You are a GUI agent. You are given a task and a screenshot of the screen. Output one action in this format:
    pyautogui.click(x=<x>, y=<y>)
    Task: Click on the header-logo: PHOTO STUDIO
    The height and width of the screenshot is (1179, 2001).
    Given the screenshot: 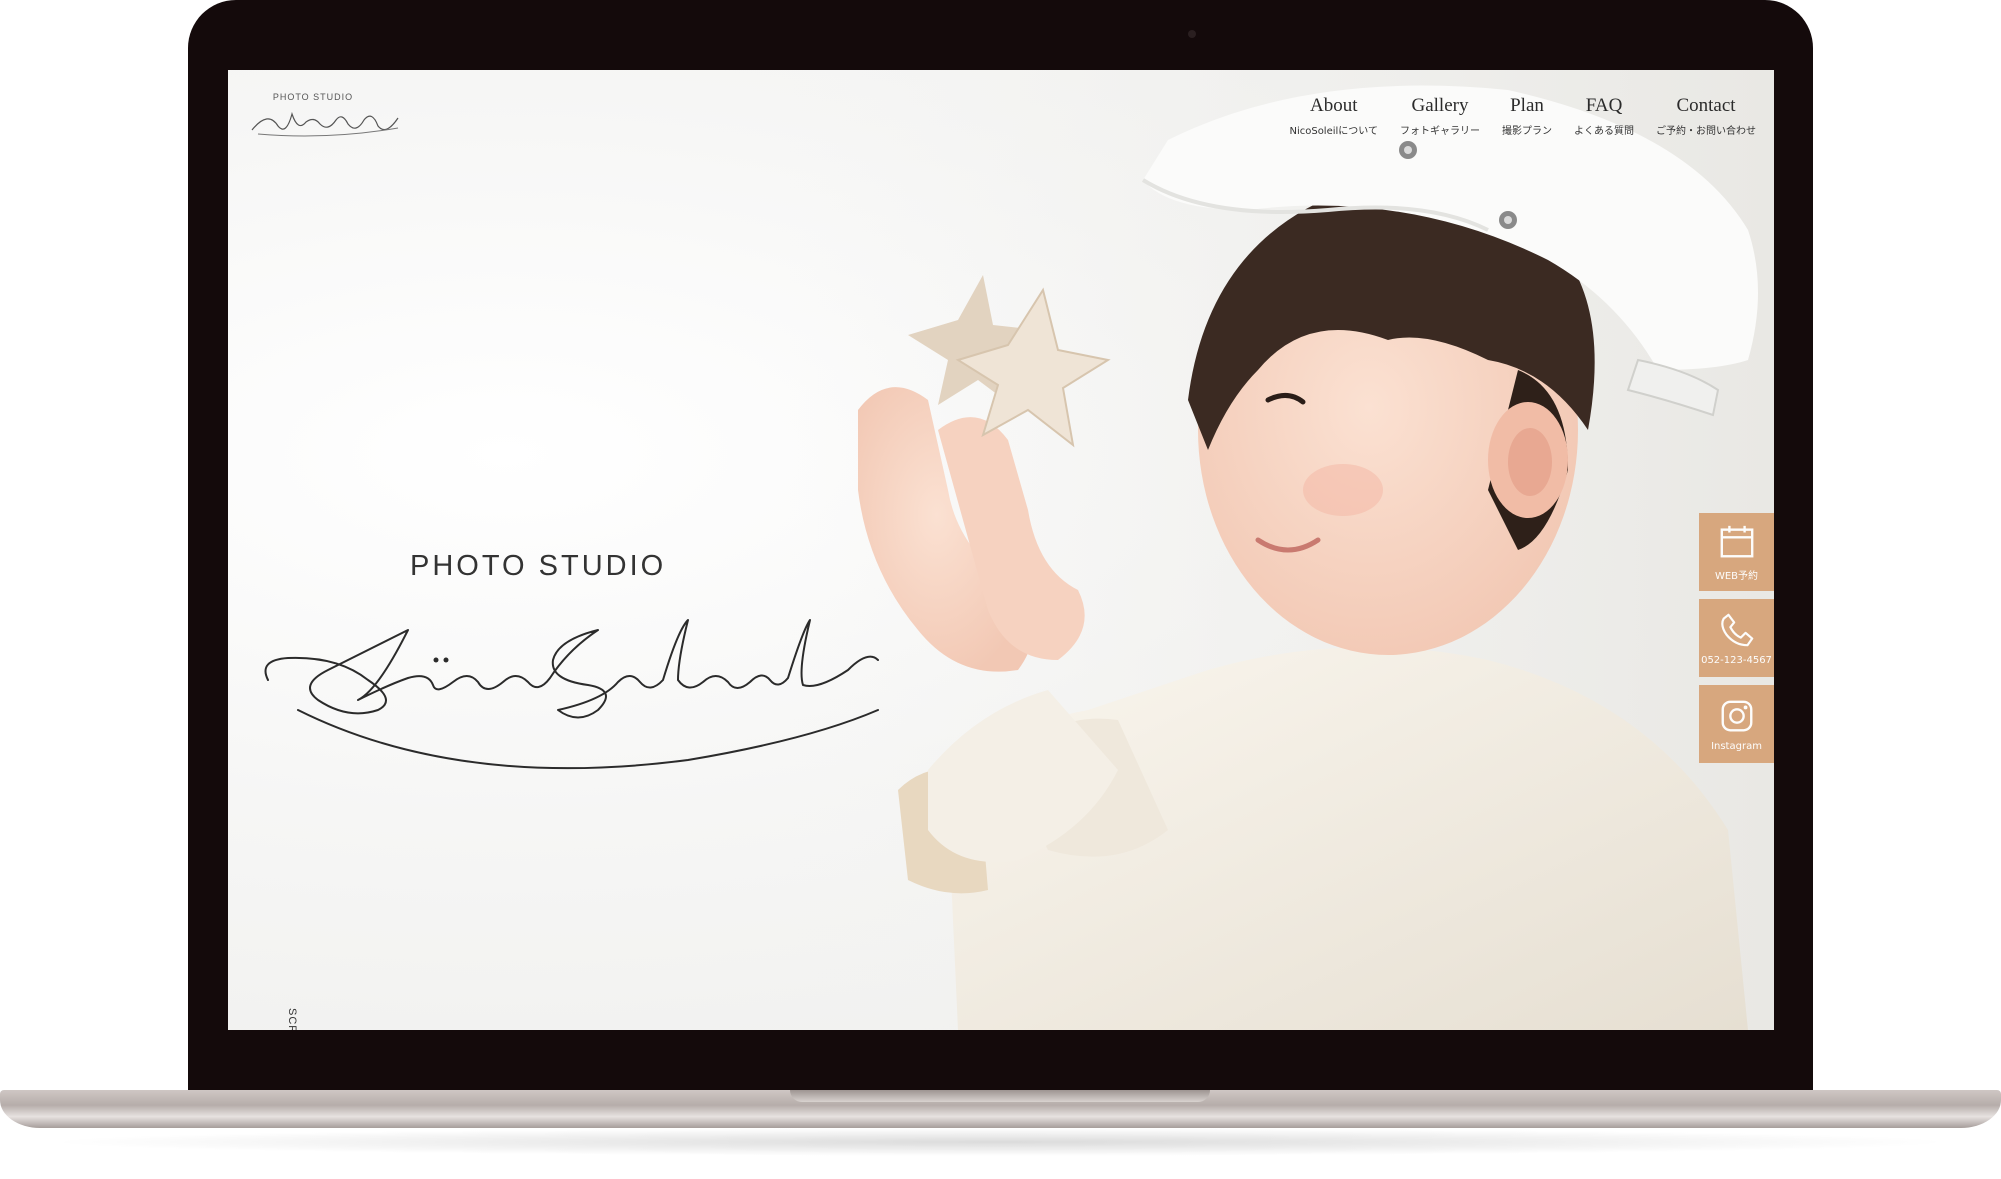 What is the action you would take?
    pyautogui.click(x=333, y=116)
    